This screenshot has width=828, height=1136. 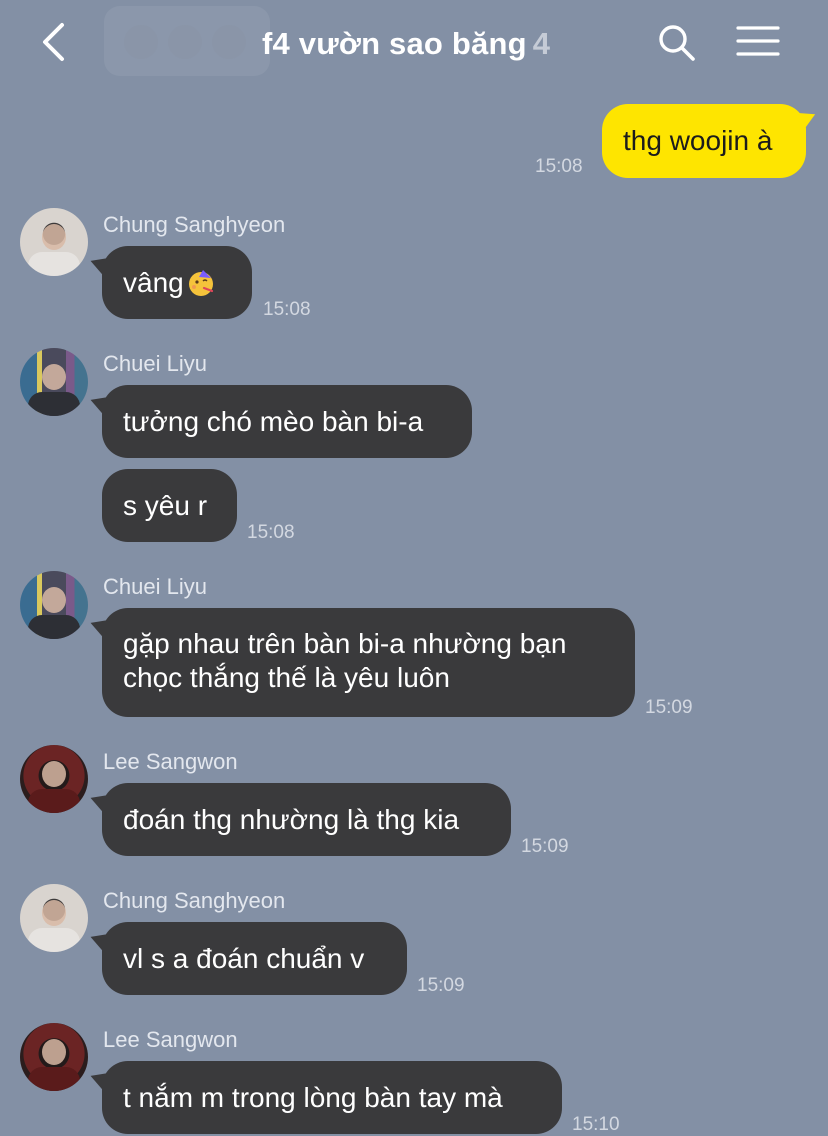 I want to click on back-button, so click(x=58, y=43).